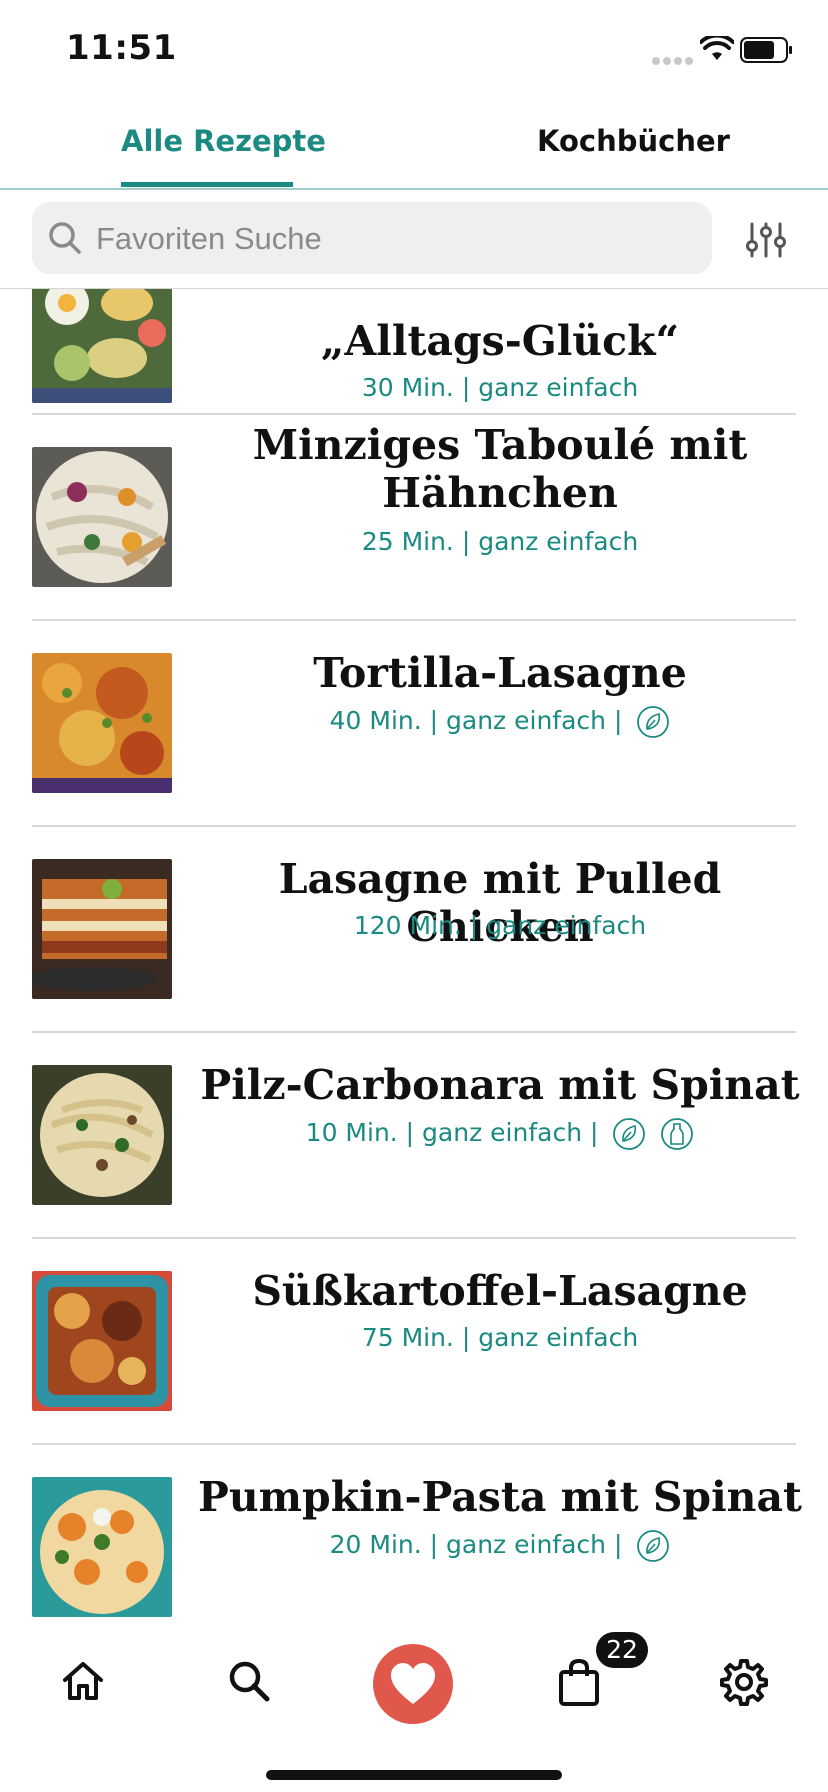 The width and height of the screenshot is (828, 1792). Describe the element at coordinates (579, 1683) in the screenshot. I see `shopping-bag-icon` at that location.